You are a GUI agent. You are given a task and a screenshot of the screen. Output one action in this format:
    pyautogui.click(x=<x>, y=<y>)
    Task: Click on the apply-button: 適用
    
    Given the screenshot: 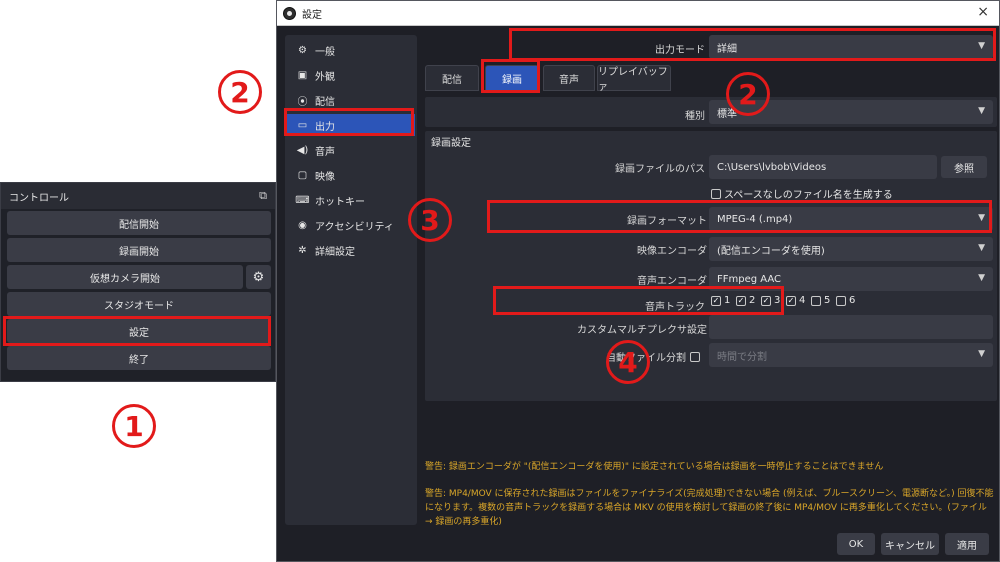 What is the action you would take?
    pyautogui.click(x=967, y=544)
    